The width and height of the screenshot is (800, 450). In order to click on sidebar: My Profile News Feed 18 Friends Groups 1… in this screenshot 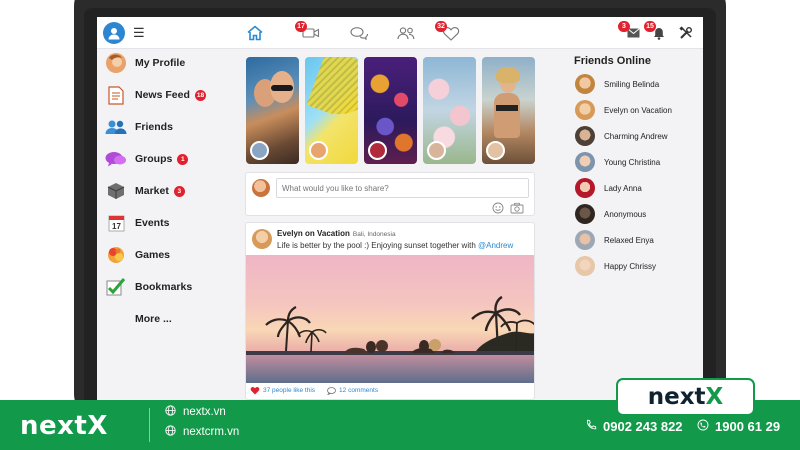, I will do `click(167, 225)`.